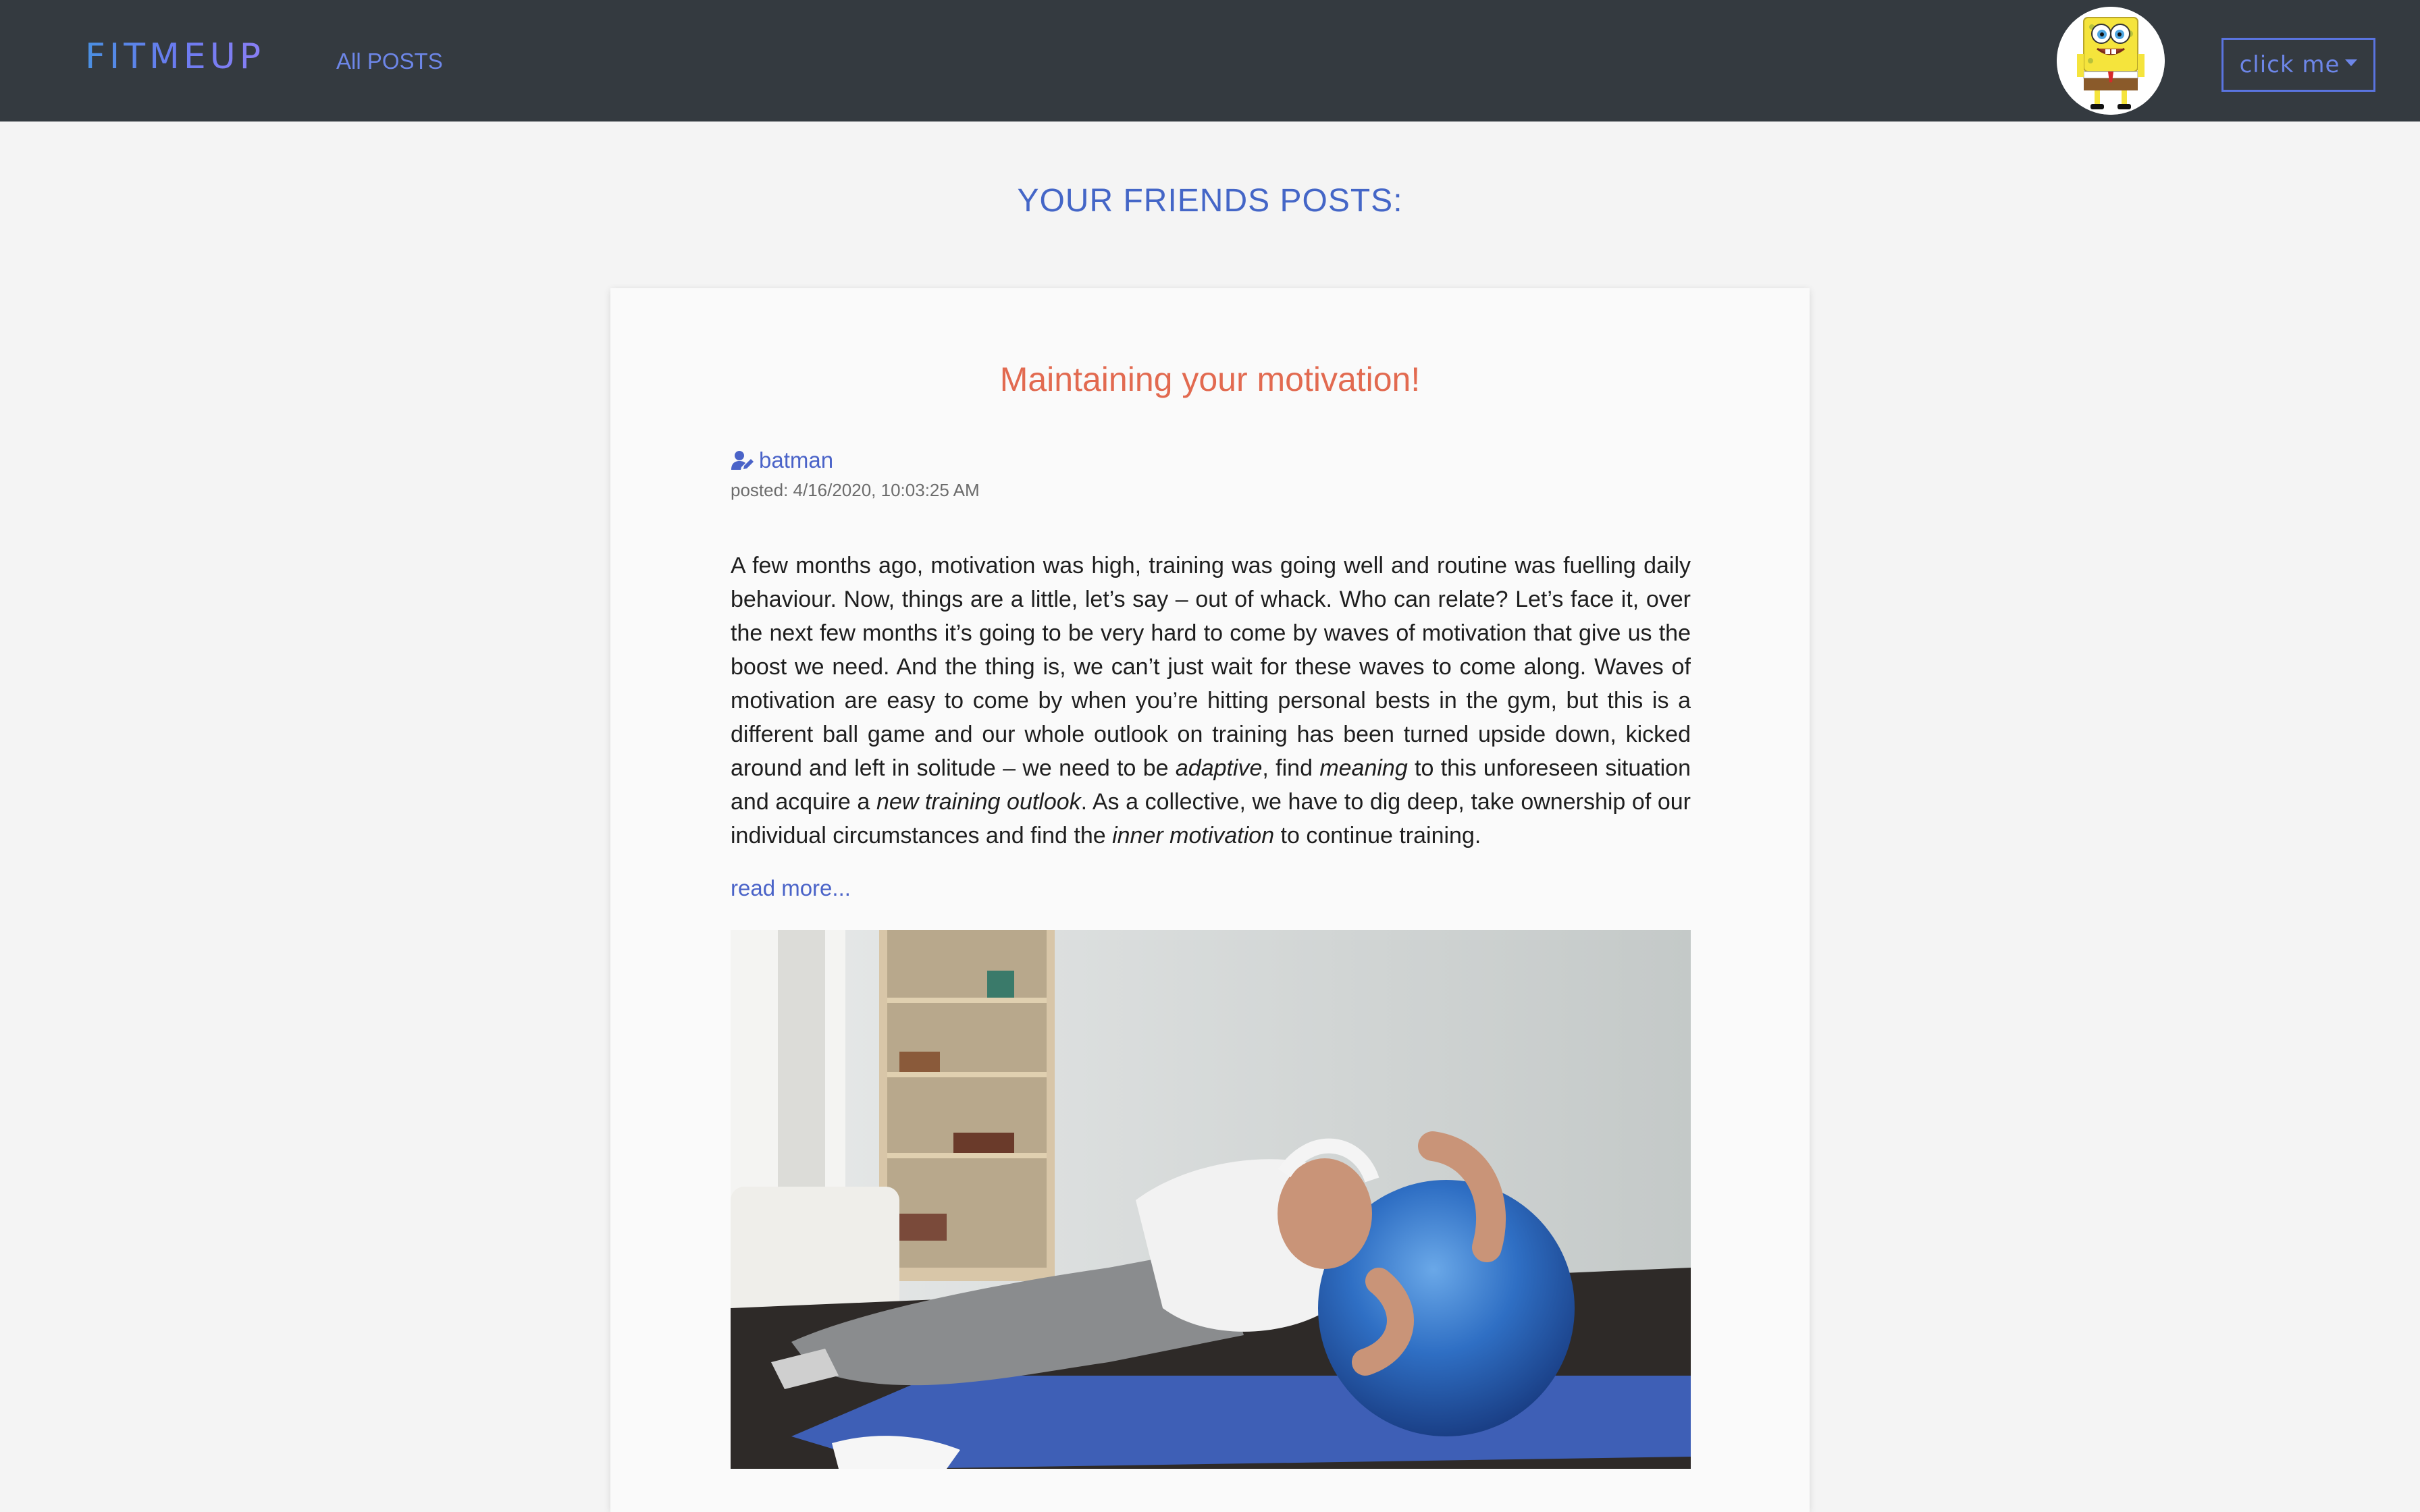  I want to click on man-with-exercise-ball-photo, so click(1211, 1199).